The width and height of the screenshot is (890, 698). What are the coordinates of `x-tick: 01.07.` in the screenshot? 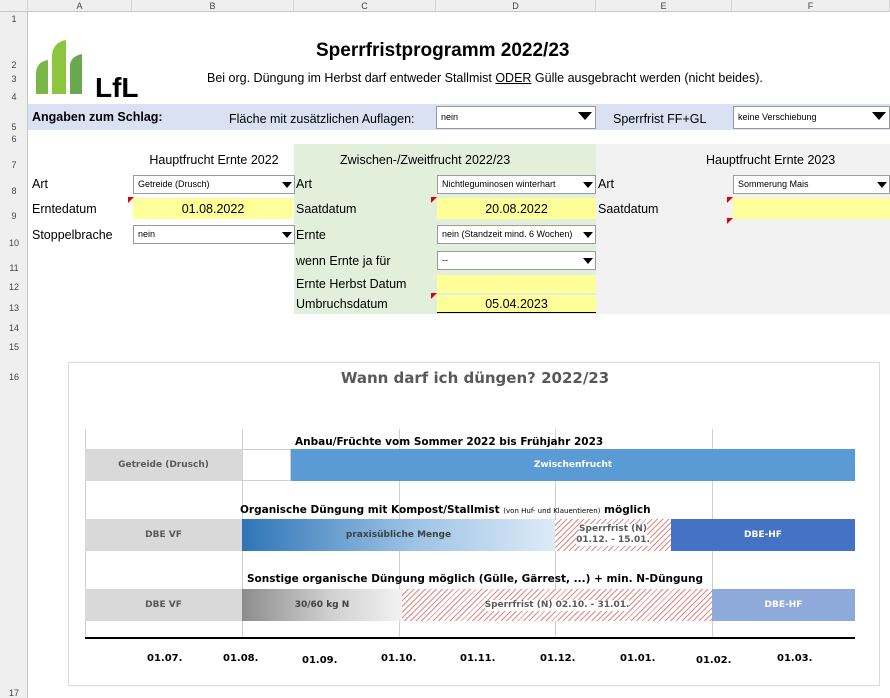 It's located at (165, 658).